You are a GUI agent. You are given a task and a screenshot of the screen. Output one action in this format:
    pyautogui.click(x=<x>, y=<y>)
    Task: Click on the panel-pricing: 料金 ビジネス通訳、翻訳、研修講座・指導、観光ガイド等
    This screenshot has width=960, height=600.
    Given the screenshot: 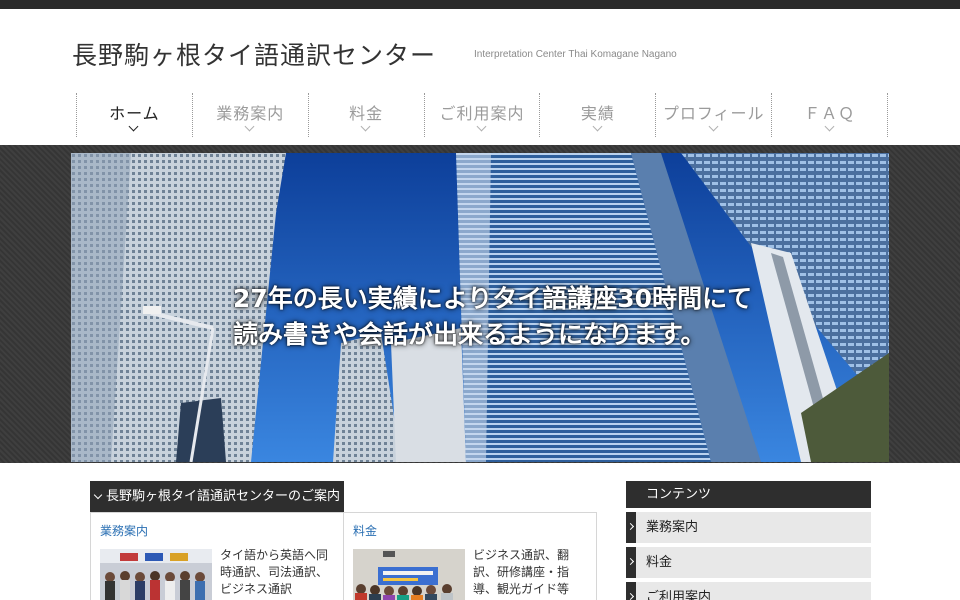 What is the action you would take?
    pyautogui.click(x=469, y=556)
    